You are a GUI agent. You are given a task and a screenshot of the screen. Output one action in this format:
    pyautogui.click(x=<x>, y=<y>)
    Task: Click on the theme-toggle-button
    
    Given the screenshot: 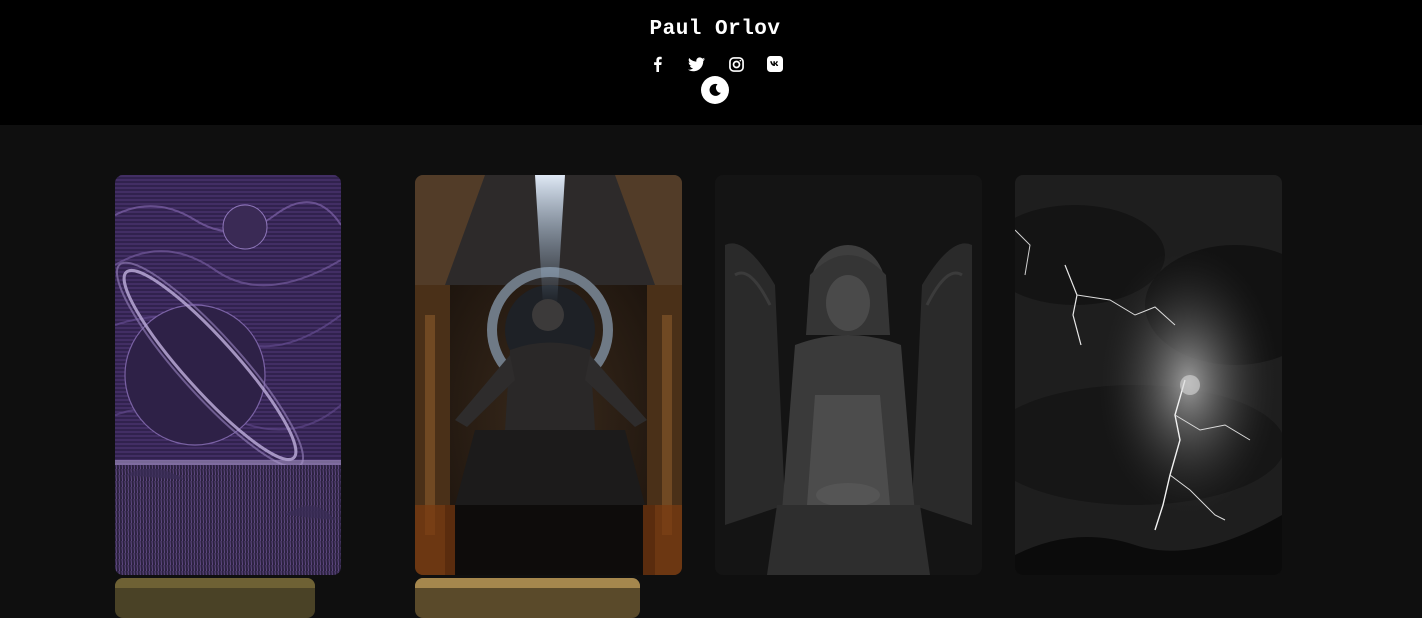 What is the action you would take?
    pyautogui.click(x=715, y=90)
    